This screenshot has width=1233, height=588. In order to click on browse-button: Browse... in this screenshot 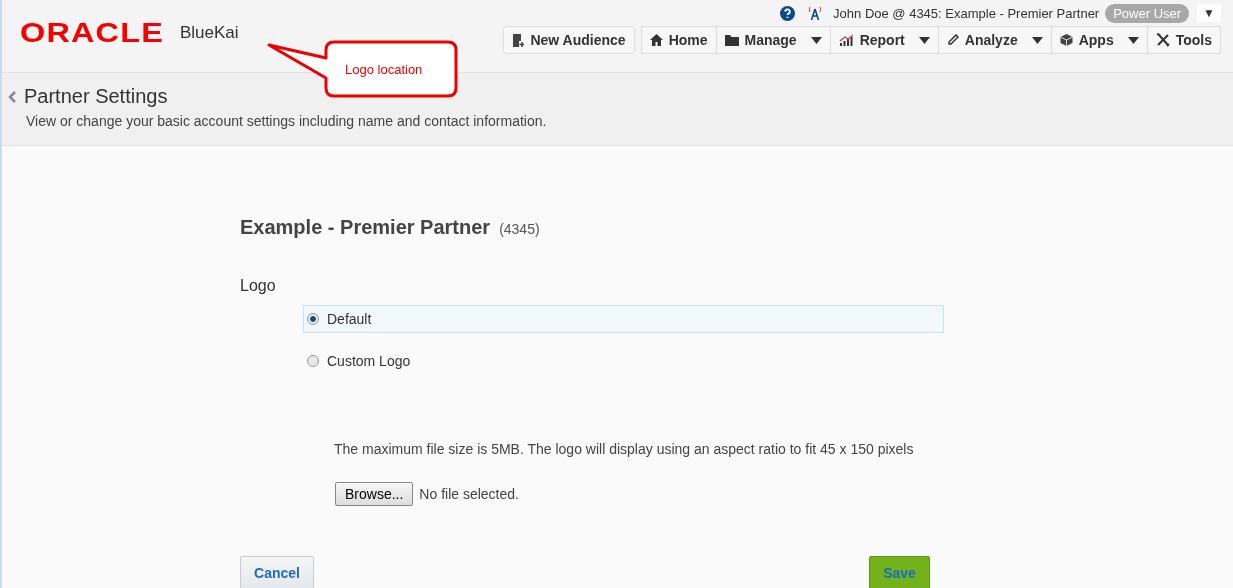, I will do `click(374, 494)`.